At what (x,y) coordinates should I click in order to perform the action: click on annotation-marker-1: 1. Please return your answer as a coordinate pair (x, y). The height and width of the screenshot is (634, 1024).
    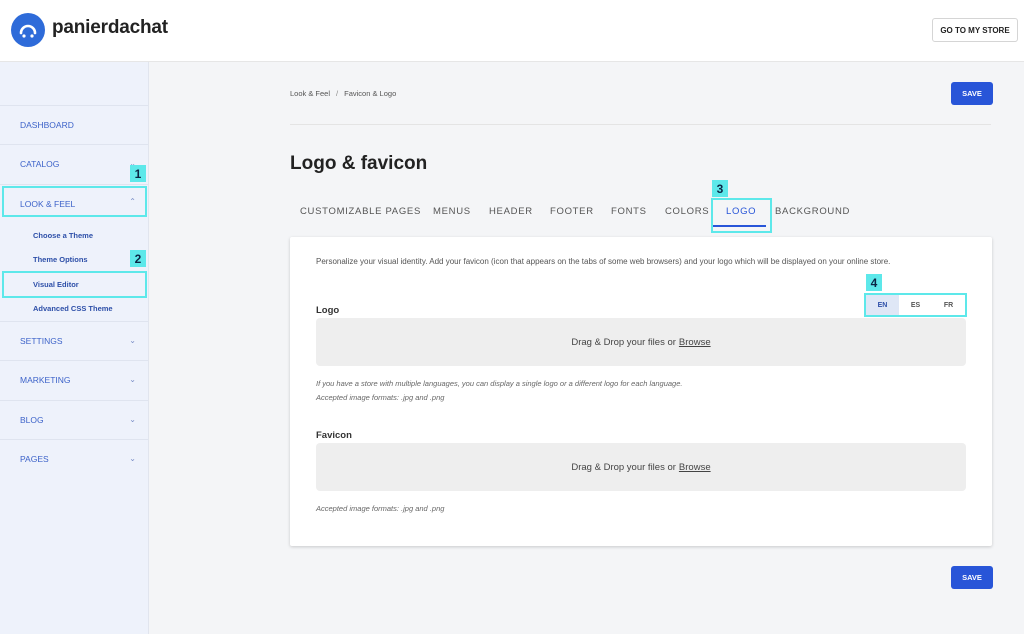
    Looking at the image, I should click on (138, 173).